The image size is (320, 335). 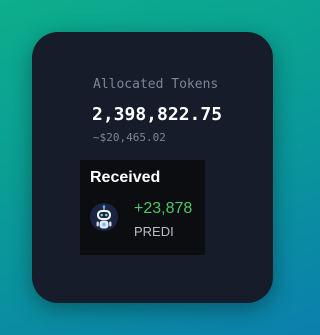 What do you see at coordinates (125, 177) in the screenshot?
I see `received-title: Received` at bounding box center [125, 177].